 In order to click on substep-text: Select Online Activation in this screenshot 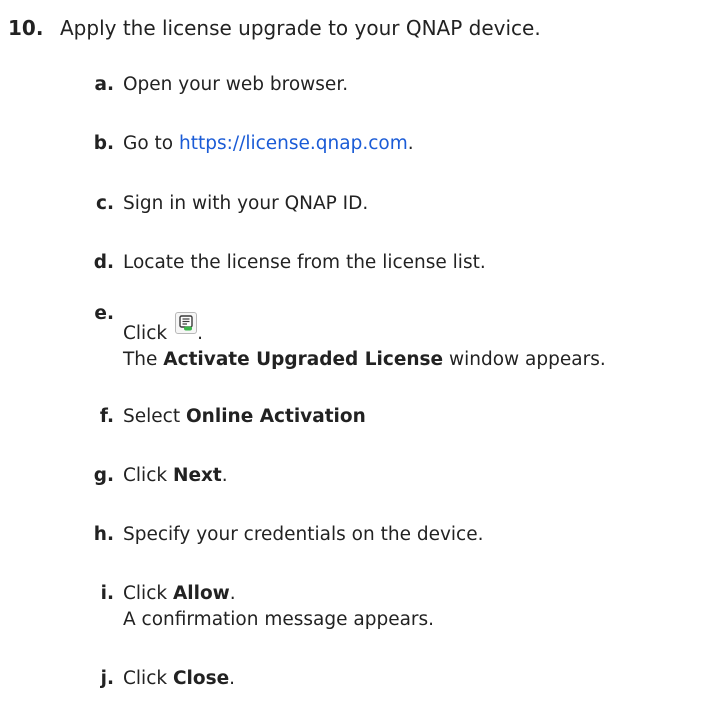, I will do `click(244, 417)`.